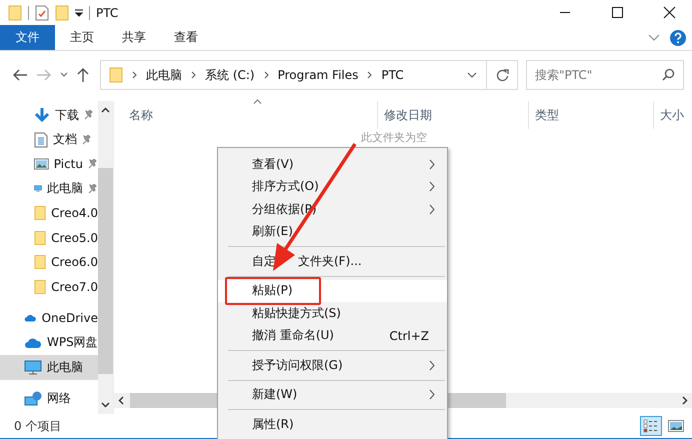  What do you see at coordinates (107, 13) in the screenshot?
I see `window-title: PTC` at bounding box center [107, 13].